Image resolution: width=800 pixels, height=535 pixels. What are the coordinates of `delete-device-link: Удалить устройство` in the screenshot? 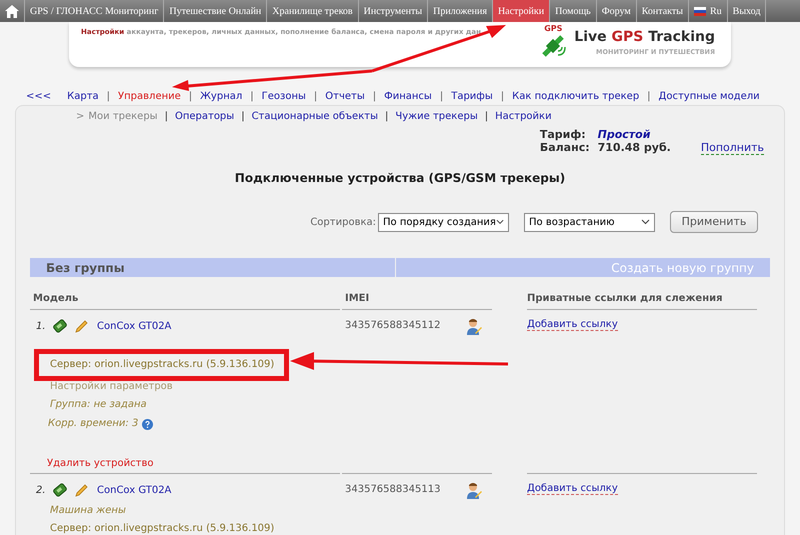 It's located at (186, 463).